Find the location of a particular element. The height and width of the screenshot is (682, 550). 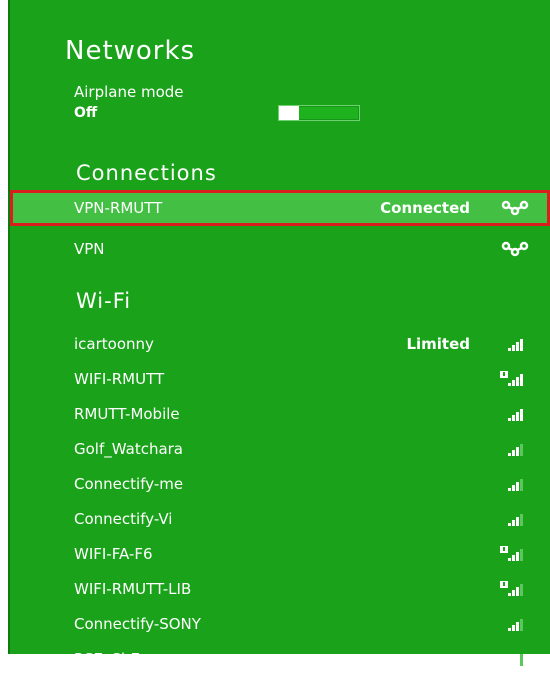

wifi-item-golf-watchara: Golf_Watchara is located at coordinates (280, 449).